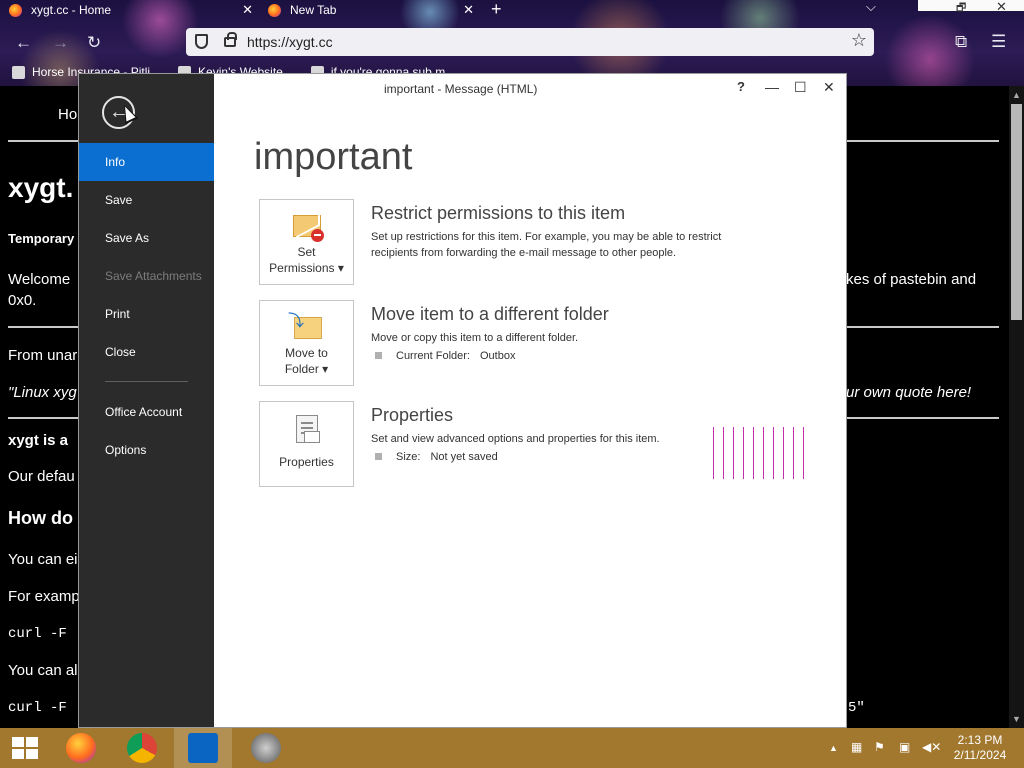 The image size is (1024, 768). Describe the element at coordinates (530, 42) in the screenshot. I see `url-bar: https://xygt.cc ☆` at that location.